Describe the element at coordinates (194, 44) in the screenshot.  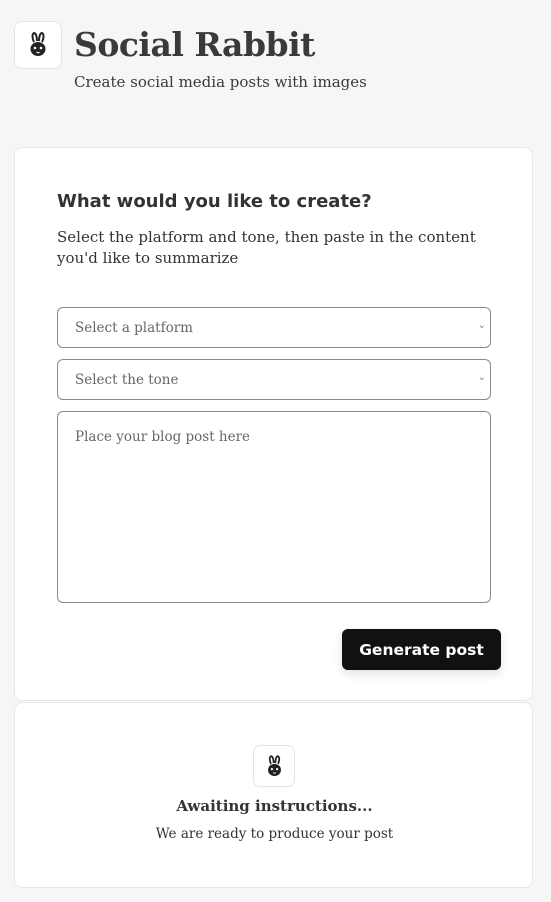
I see `app-title: Social Rabbit` at that location.